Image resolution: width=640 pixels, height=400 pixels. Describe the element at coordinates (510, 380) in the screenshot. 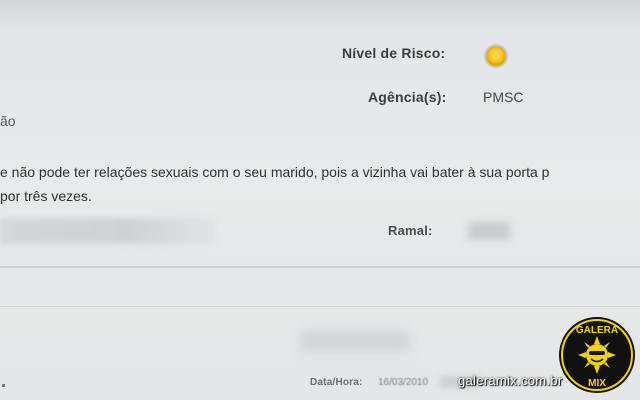

I see `watermark-site-text: galeramix.com.br` at that location.